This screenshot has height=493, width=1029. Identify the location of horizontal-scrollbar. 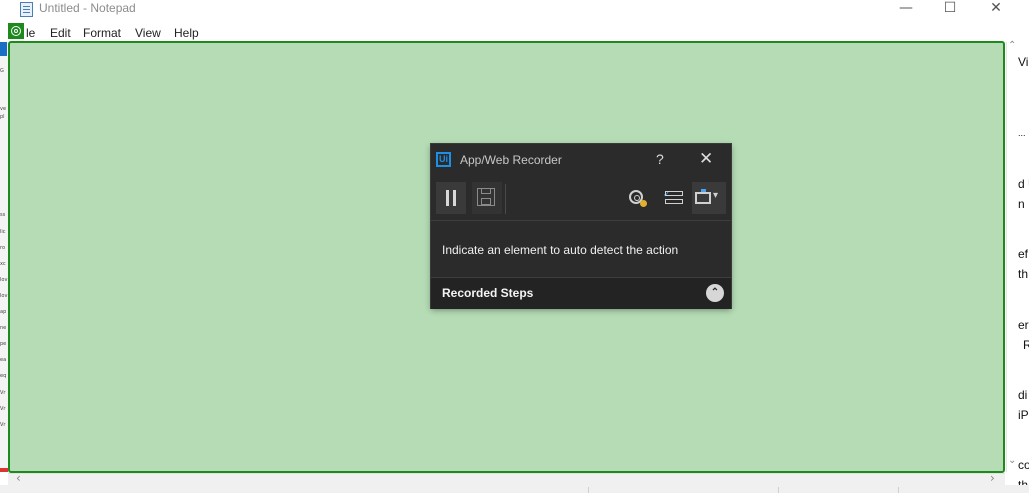
(506, 479).